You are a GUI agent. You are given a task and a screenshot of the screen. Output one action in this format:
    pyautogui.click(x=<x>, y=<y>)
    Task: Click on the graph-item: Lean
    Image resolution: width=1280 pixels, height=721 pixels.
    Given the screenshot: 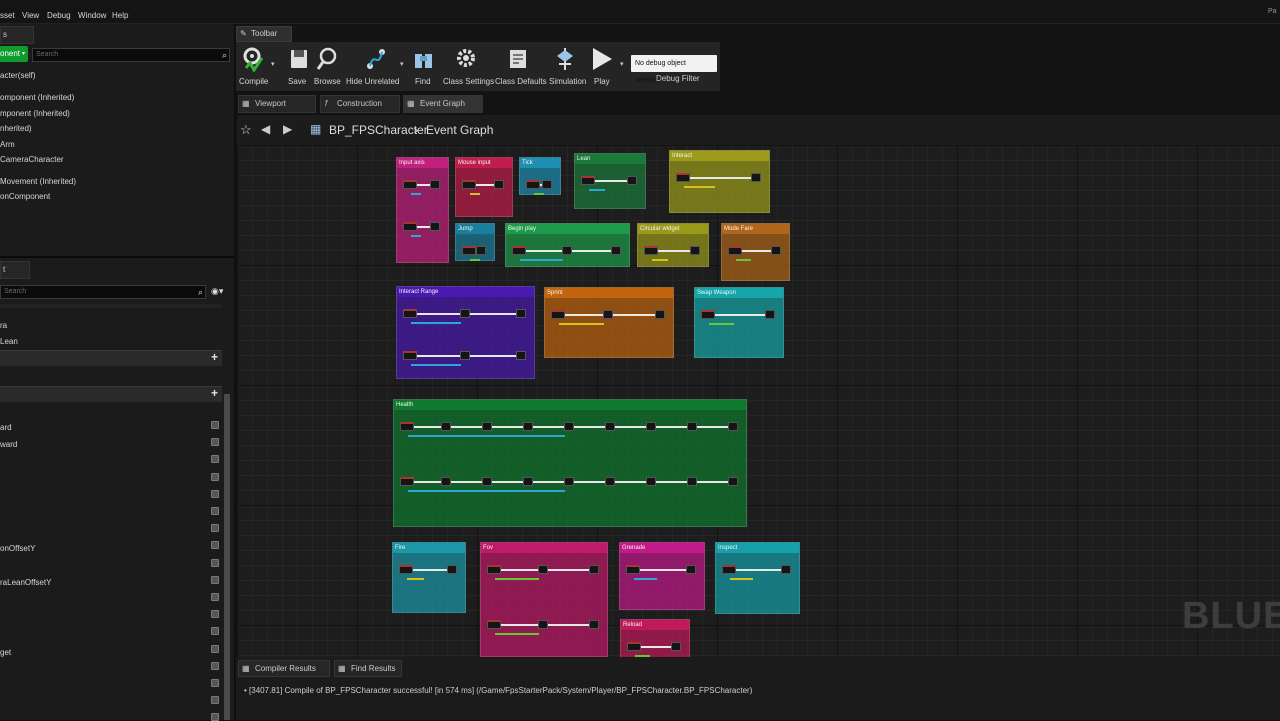 What is the action you would take?
    pyautogui.click(x=9, y=341)
    